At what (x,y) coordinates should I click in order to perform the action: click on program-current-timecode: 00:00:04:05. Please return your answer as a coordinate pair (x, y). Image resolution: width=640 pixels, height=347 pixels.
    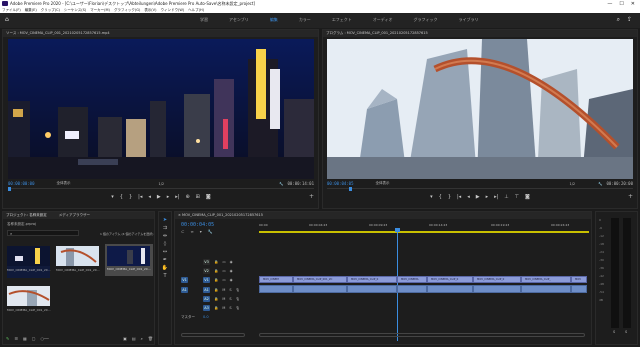
    Looking at the image, I should click on (340, 183).